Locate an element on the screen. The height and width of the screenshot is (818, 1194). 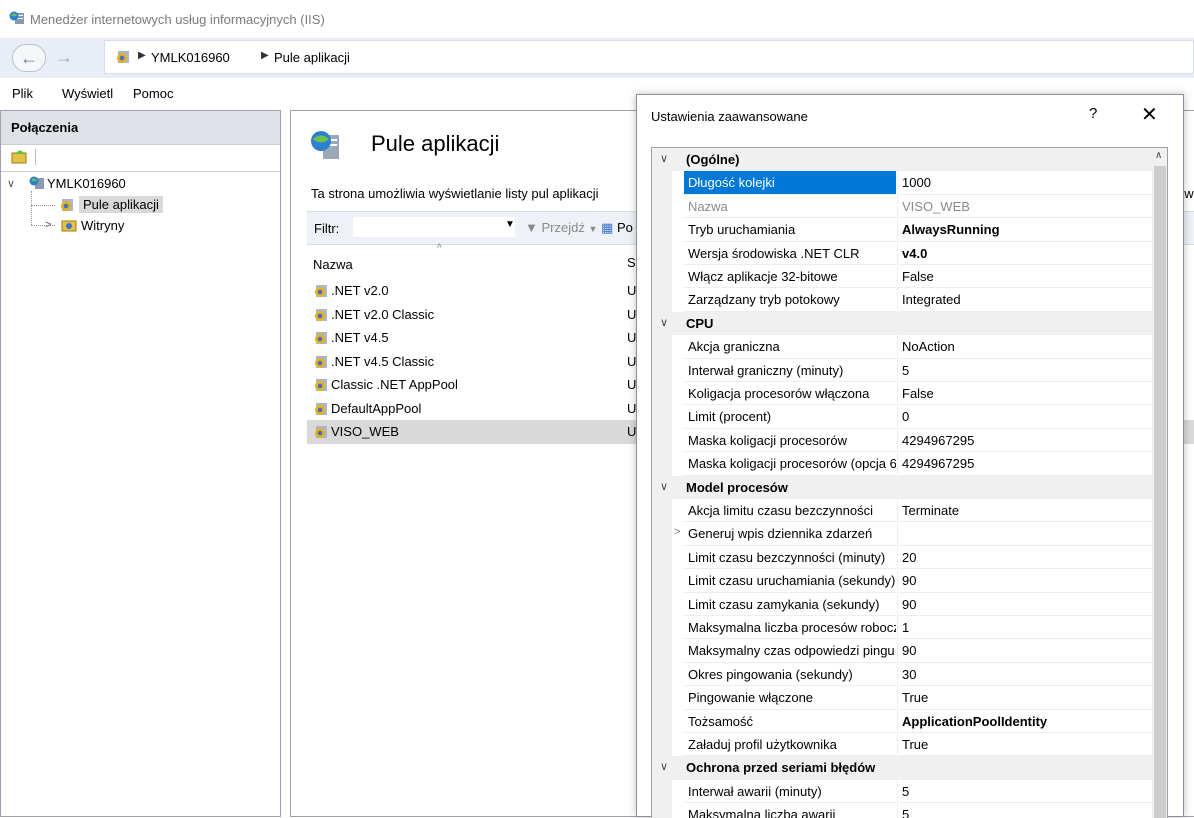
property-row: Maksymalna liczba awarii 5 is located at coordinates (902, 810).